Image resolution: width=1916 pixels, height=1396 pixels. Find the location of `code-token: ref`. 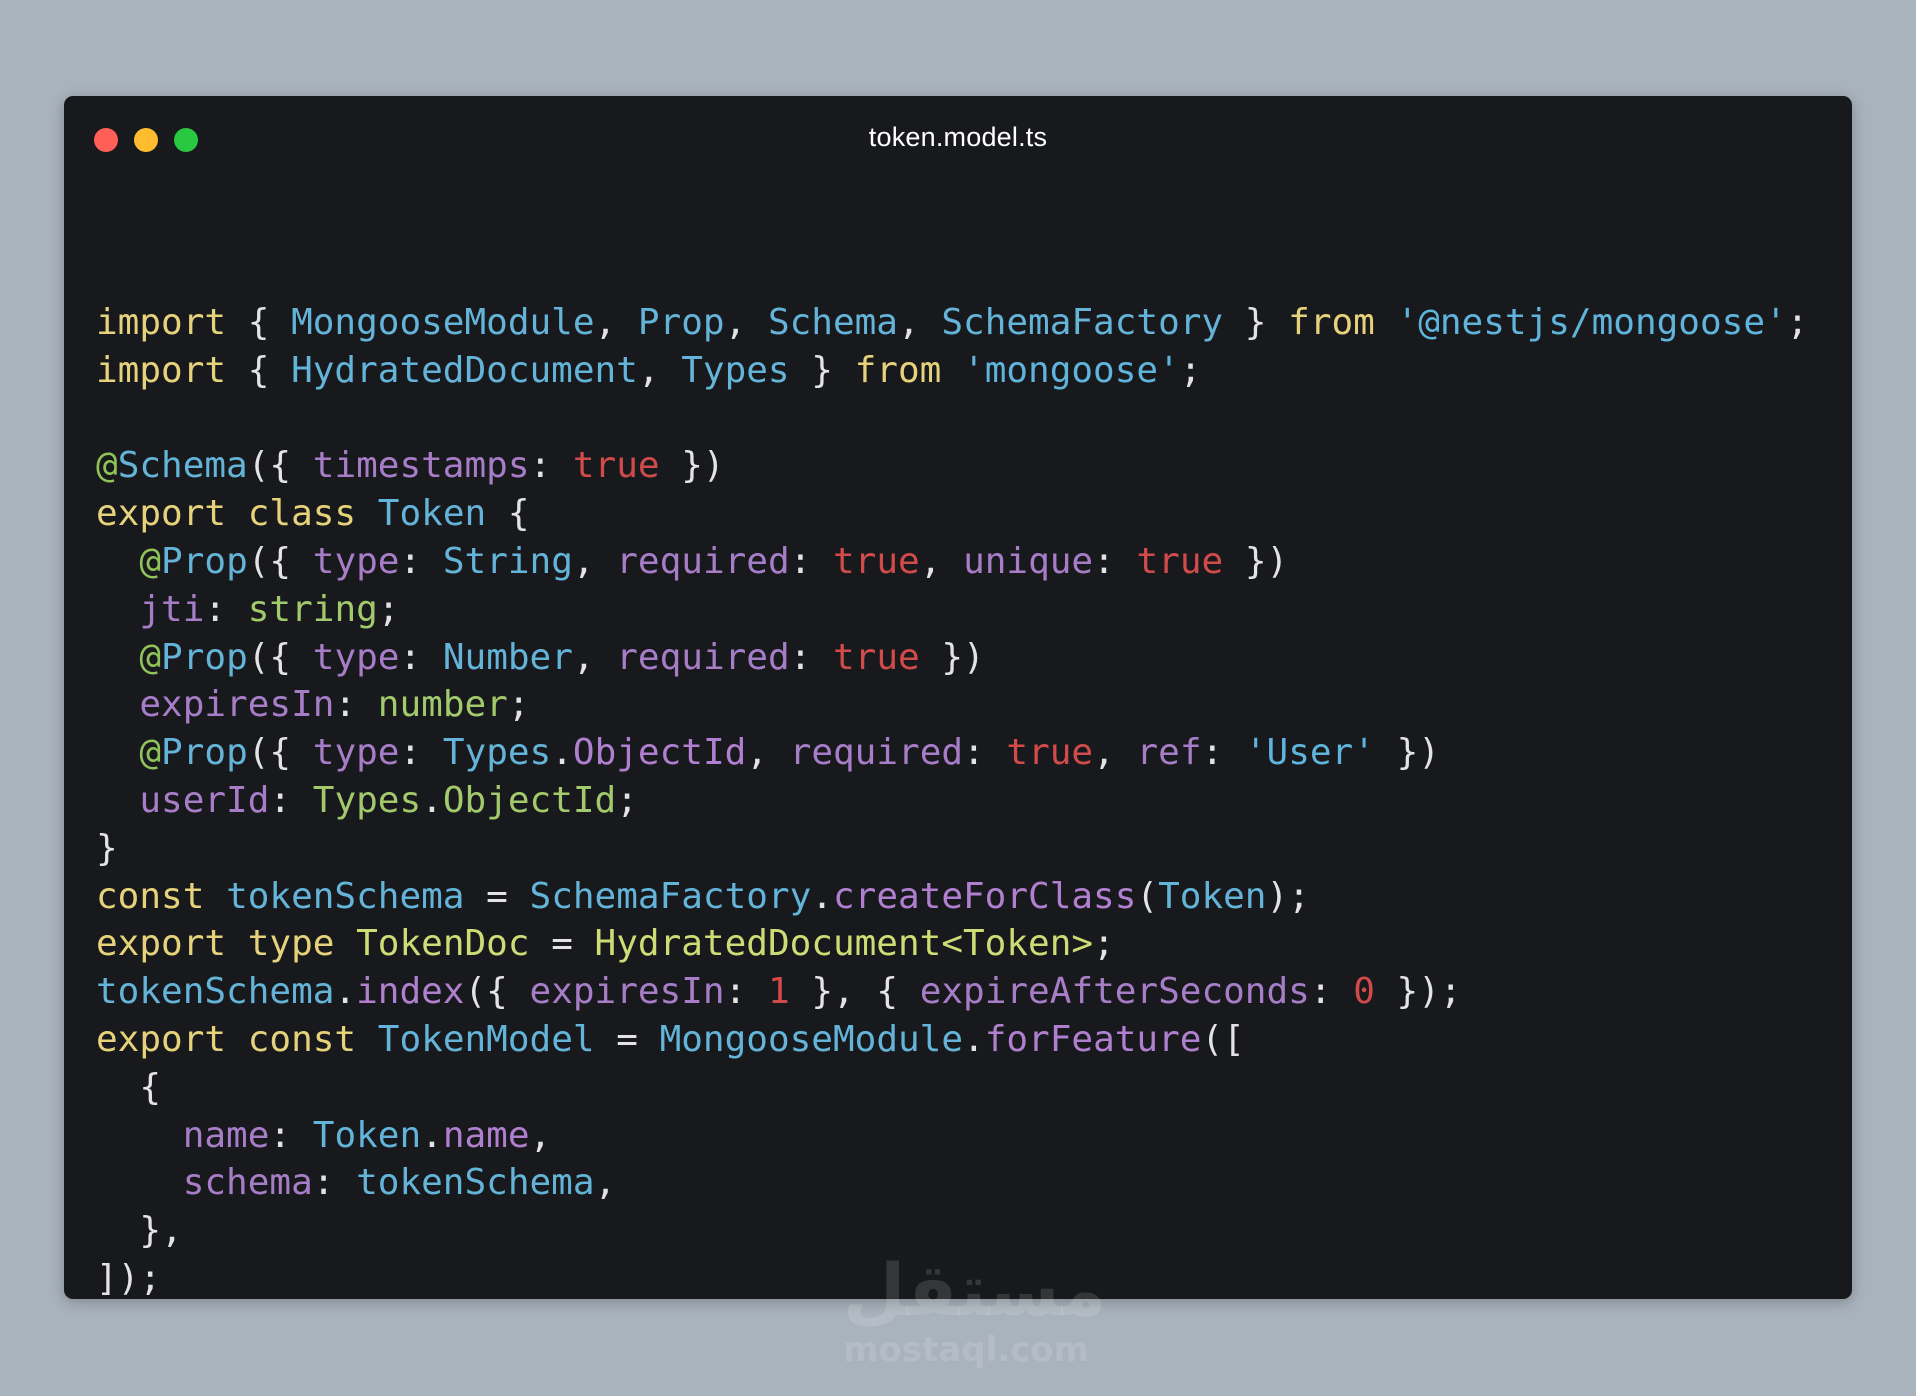

code-token: ref is located at coordinates (1169, 753).